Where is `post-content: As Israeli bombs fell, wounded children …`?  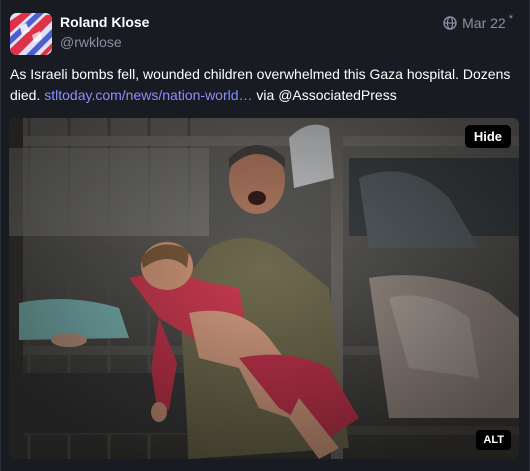
post-content: As Israeli bombs fell, wounded children … is located at coordinates (262, 85).